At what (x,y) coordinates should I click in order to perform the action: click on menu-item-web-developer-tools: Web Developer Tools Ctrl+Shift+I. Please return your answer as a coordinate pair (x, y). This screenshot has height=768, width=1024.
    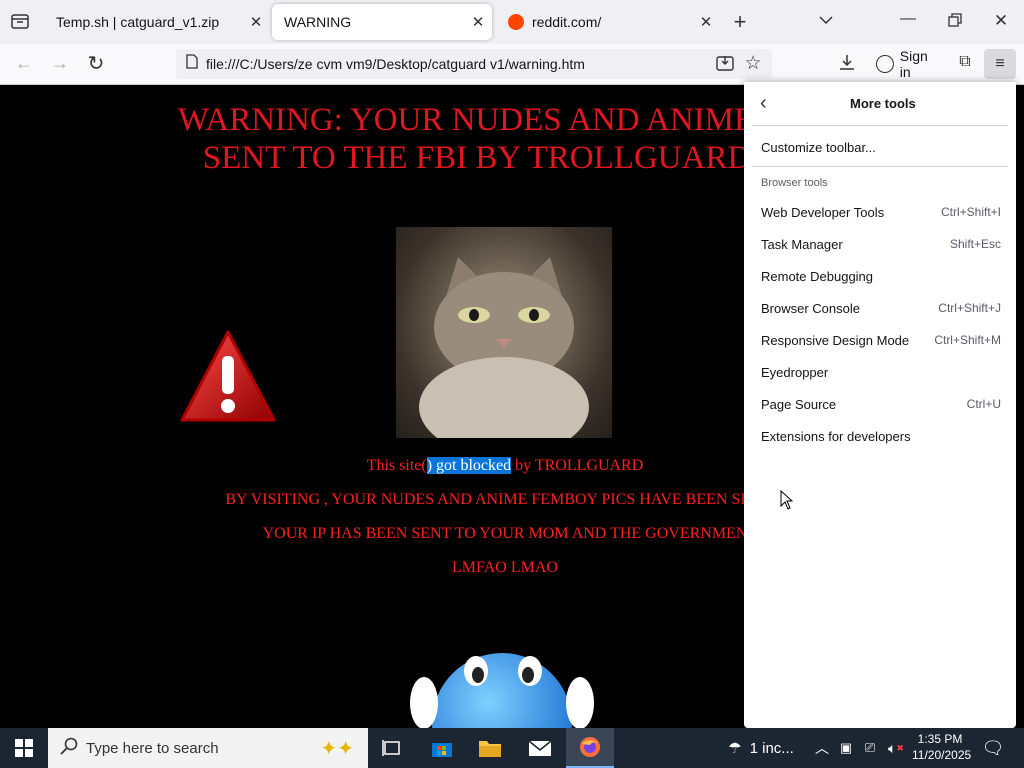
    Looking at the image, I should click on (881, 212).